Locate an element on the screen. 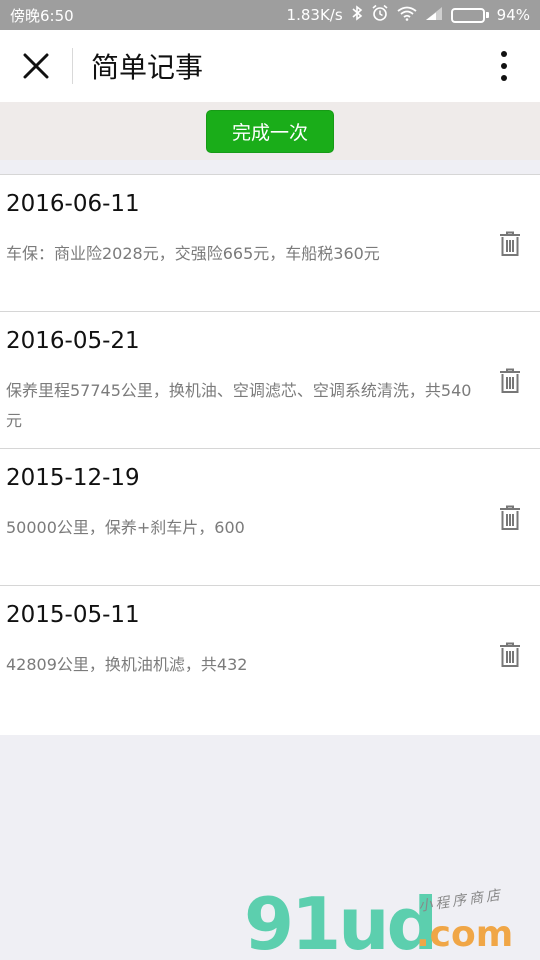 The width and height of the screenshot is (540, 960). status-indicators: 1.83K/s 94% is located at coordinates (408, 15).